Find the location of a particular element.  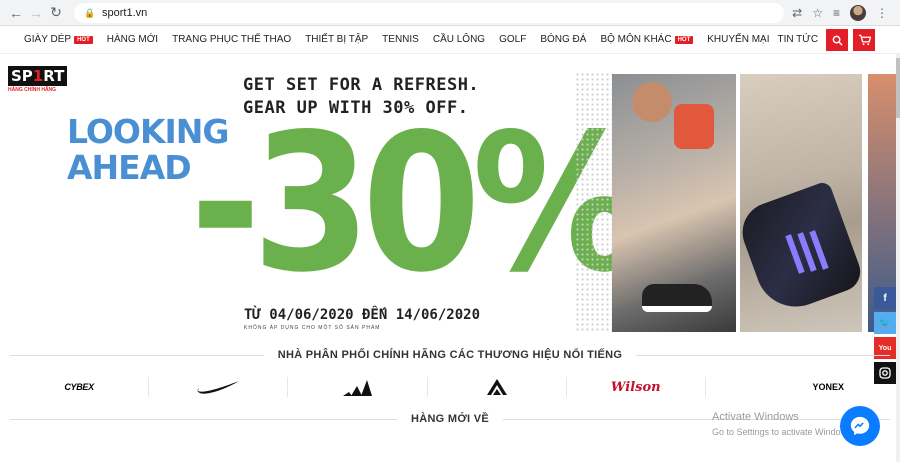

reload-icon: ↻ is located at coordinates (56, 13).